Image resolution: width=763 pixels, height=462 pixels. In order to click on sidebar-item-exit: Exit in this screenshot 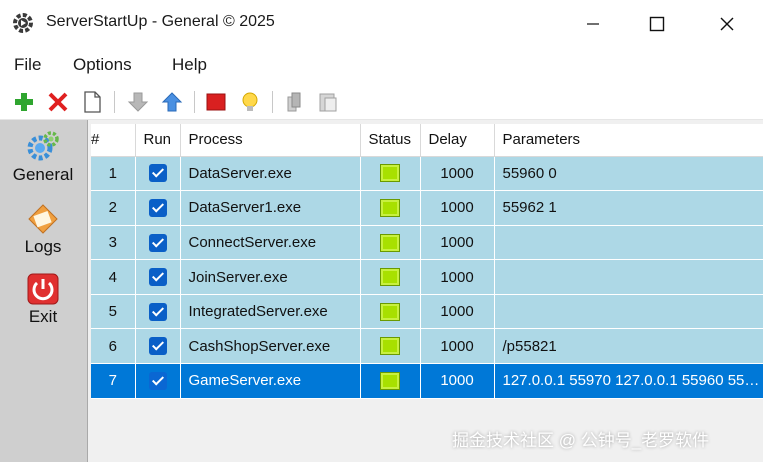, I will do `click(43, 299)`.